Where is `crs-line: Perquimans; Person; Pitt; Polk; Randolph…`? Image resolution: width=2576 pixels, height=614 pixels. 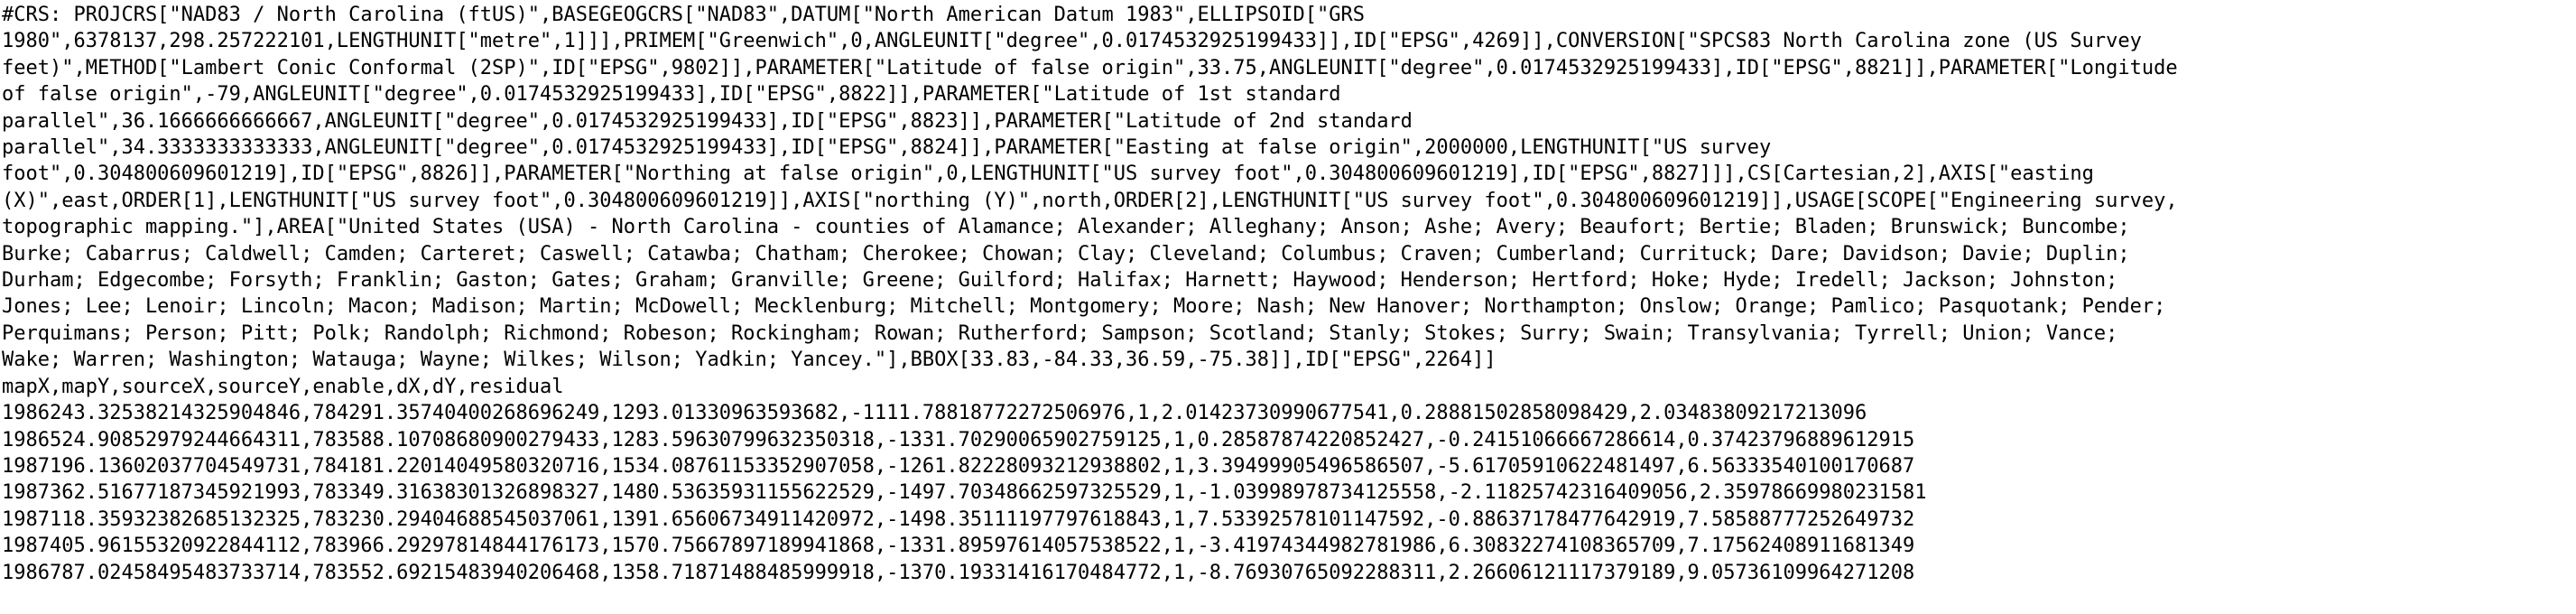
crs-line: Perquimans; Person; Pitt; Polk; Randolph… is located at coordinates (1060, 333).